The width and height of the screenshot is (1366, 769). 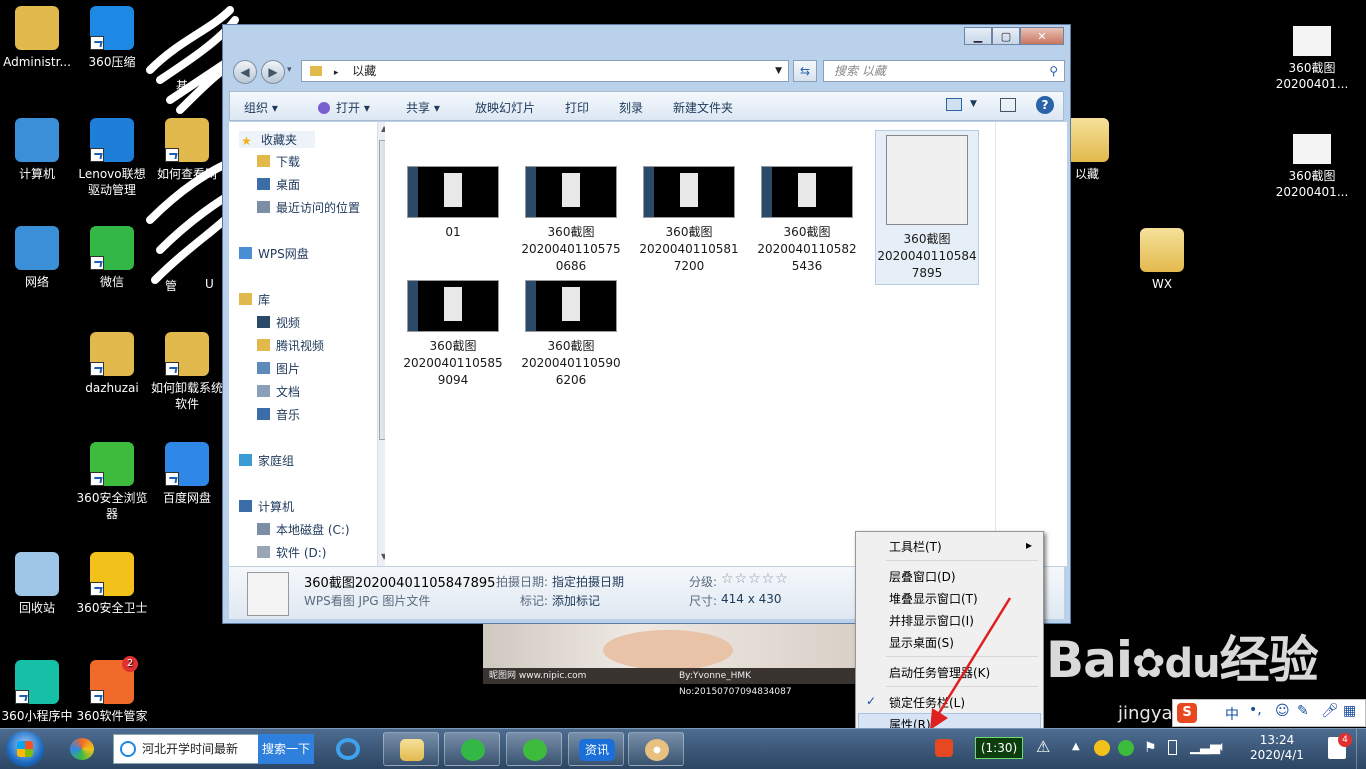 I want to click on menu-item-cascade: 层叠窗口(D), so click(x=922, y=576).